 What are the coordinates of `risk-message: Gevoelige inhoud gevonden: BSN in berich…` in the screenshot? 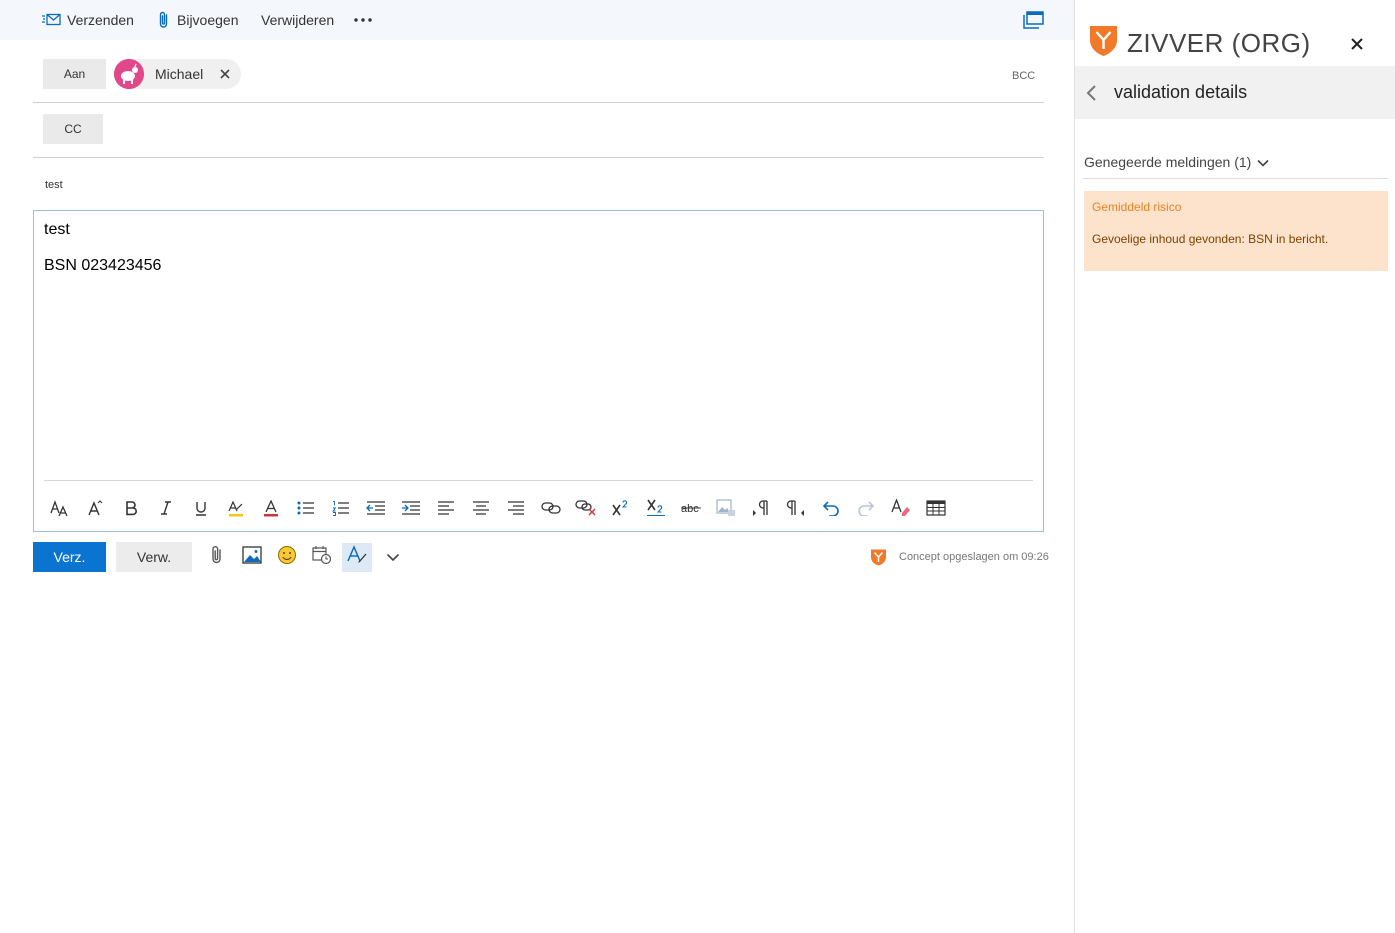 It's located at (1210, 239).